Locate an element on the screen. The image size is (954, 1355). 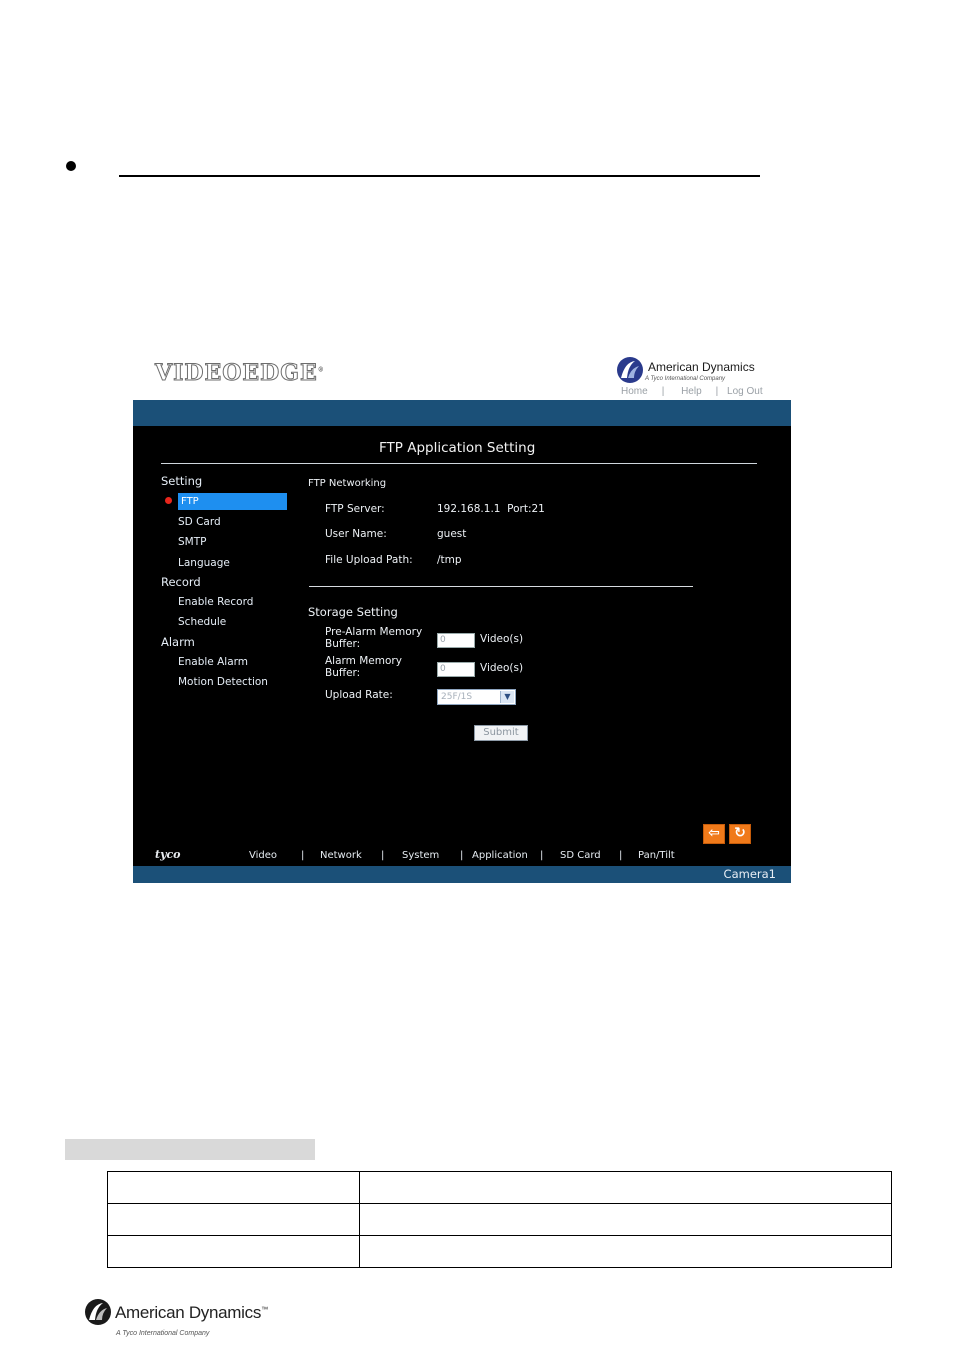
sidebar-heading-record: Record is located at coordinates (181, 582).